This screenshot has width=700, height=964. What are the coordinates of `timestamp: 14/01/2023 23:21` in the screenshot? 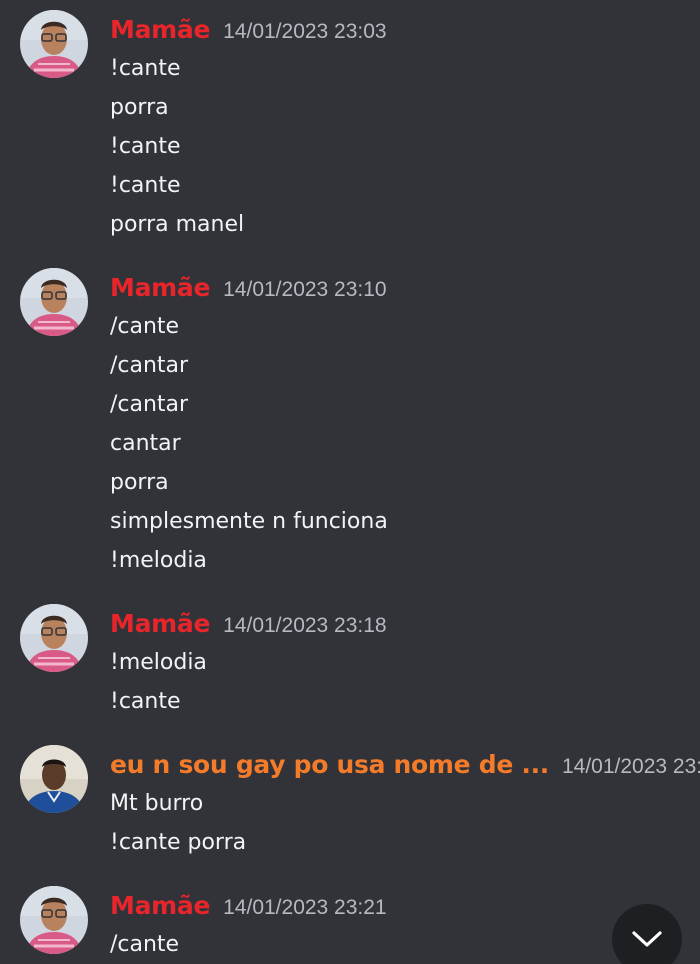 It's located at (305, 907).